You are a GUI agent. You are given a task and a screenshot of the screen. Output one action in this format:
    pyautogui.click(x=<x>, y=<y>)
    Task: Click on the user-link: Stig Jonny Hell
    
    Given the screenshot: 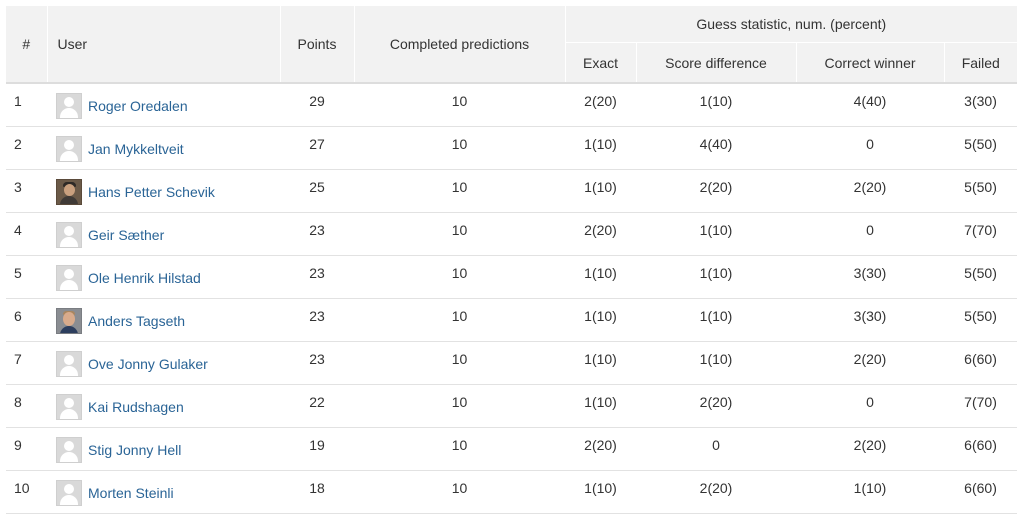 What is the action you would take?
    pyautogui.click(x=134, y=450)
    